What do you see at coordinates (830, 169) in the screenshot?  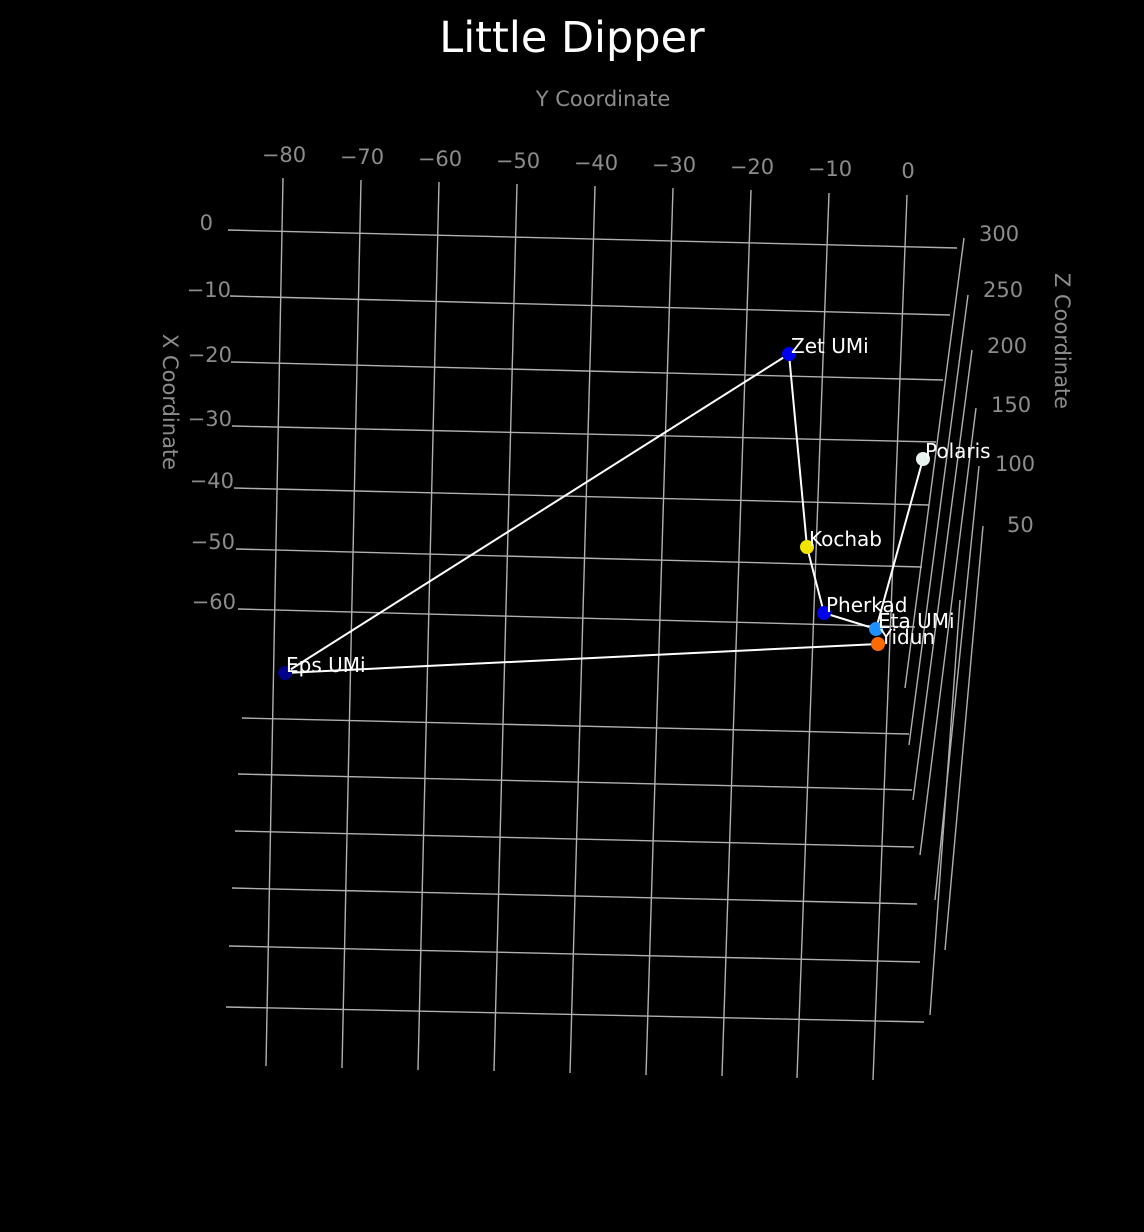 I see `y-tick-label: −10` at bounding box center [830, 169].